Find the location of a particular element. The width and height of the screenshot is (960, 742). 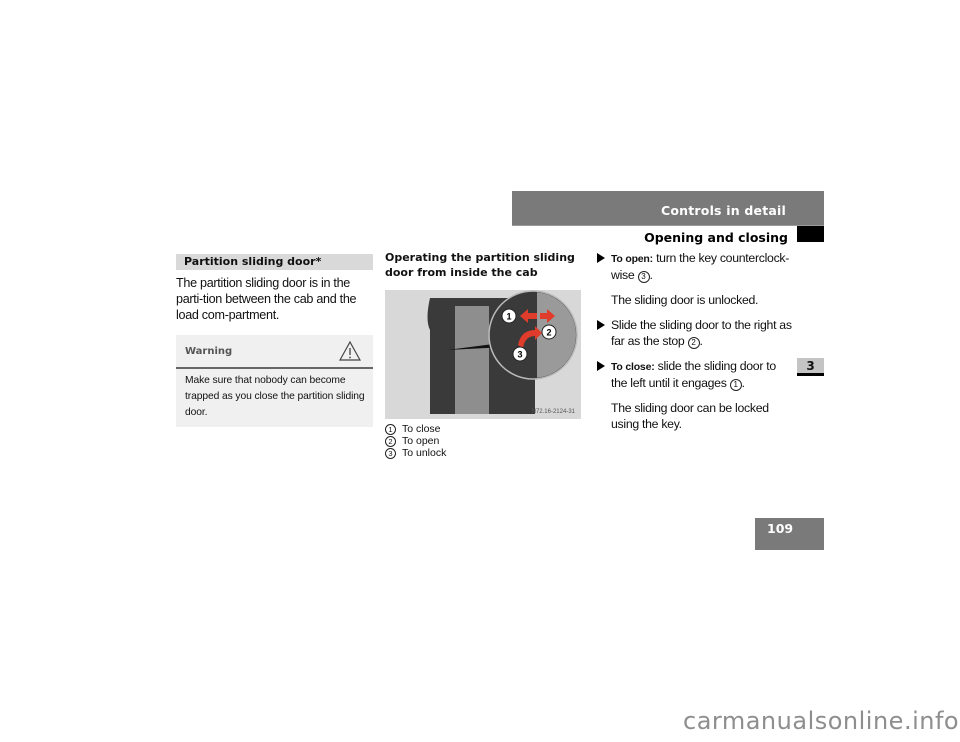

warning-label: Warning is located at coordinates (209, 351).